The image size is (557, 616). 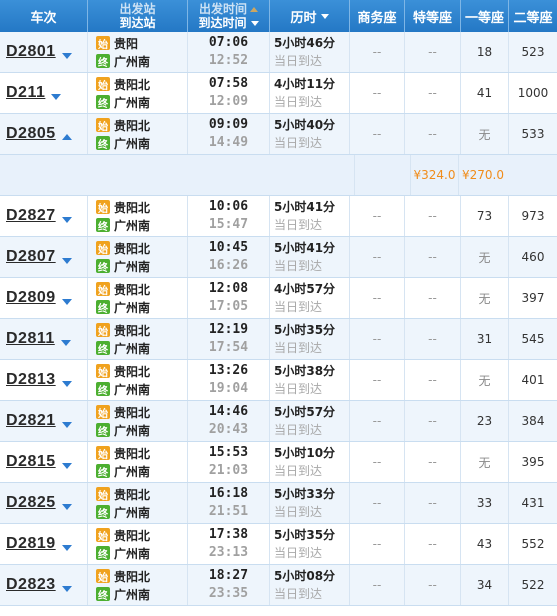 What do you see at coordinates (533, 503) in the screenshot?
I see `second-class-seat-cell: 431` at bounding box center [533, 503].